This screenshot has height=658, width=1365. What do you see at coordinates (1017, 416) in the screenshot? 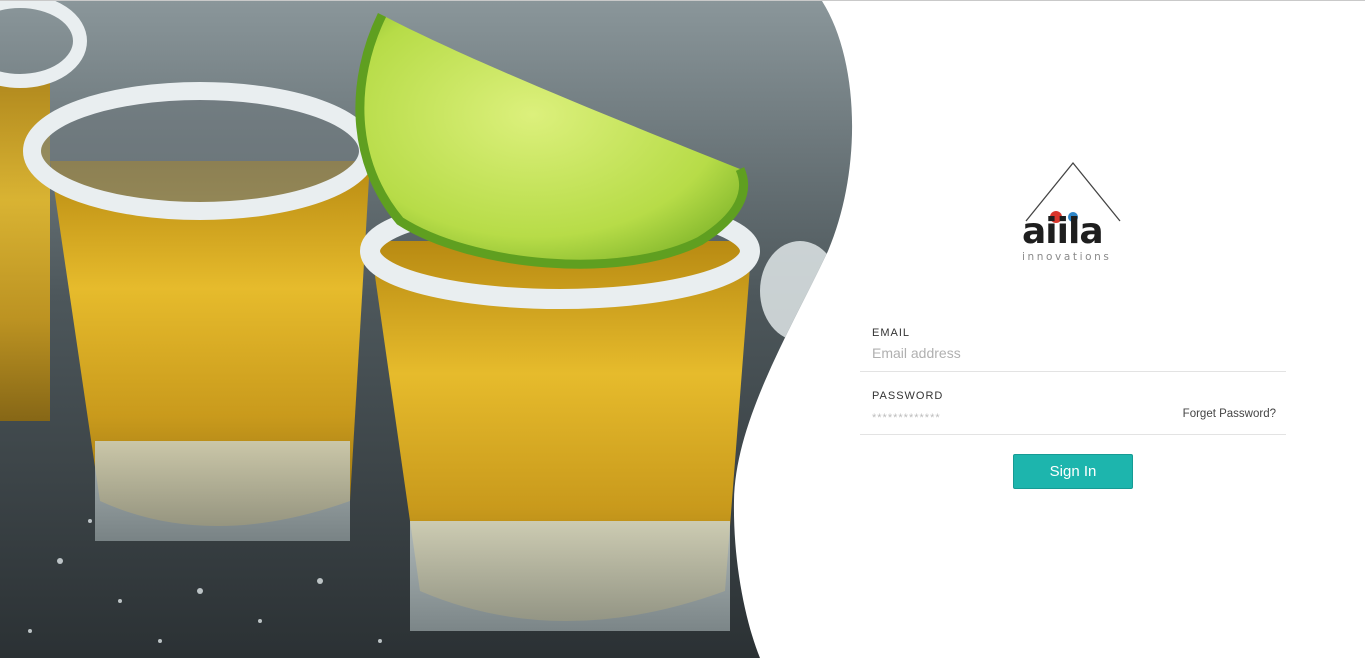
I see `password-input` at bounding box center [1017, 416].